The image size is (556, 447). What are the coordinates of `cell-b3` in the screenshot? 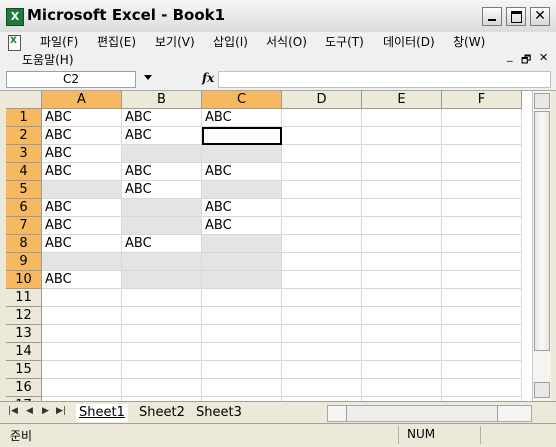 It's located at (162, 154).